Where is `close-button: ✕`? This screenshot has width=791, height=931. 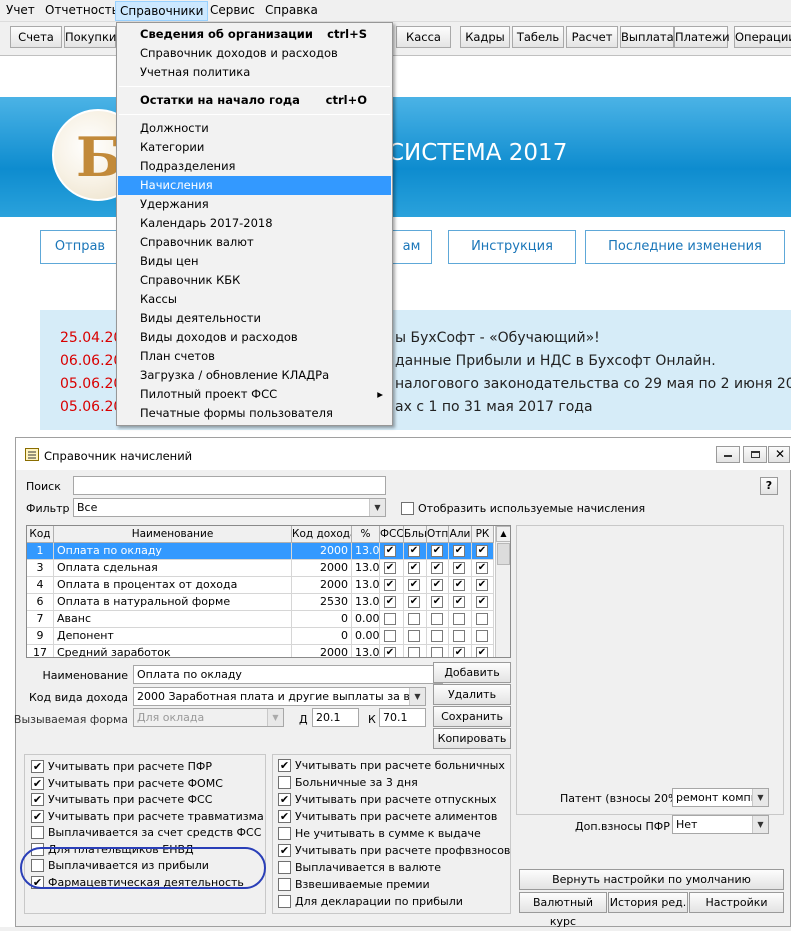
close-button: ✕ is located at coordinates (779, 454).